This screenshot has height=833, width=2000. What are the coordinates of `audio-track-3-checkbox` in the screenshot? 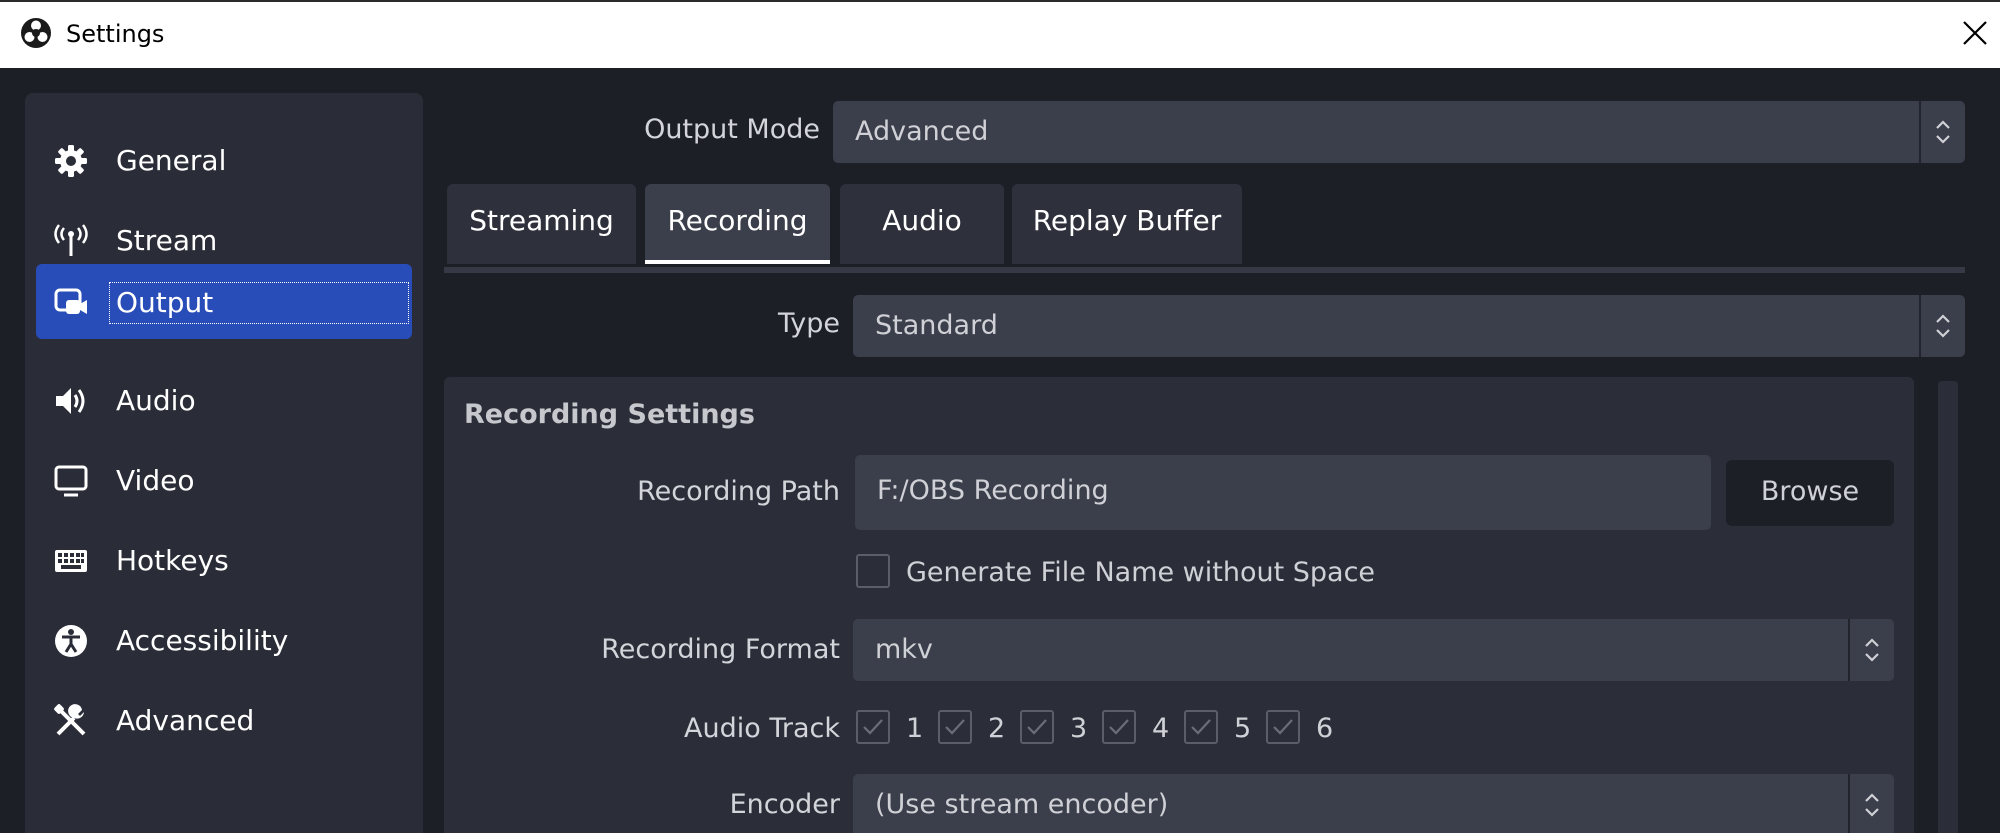 It's located at (1037, 727).